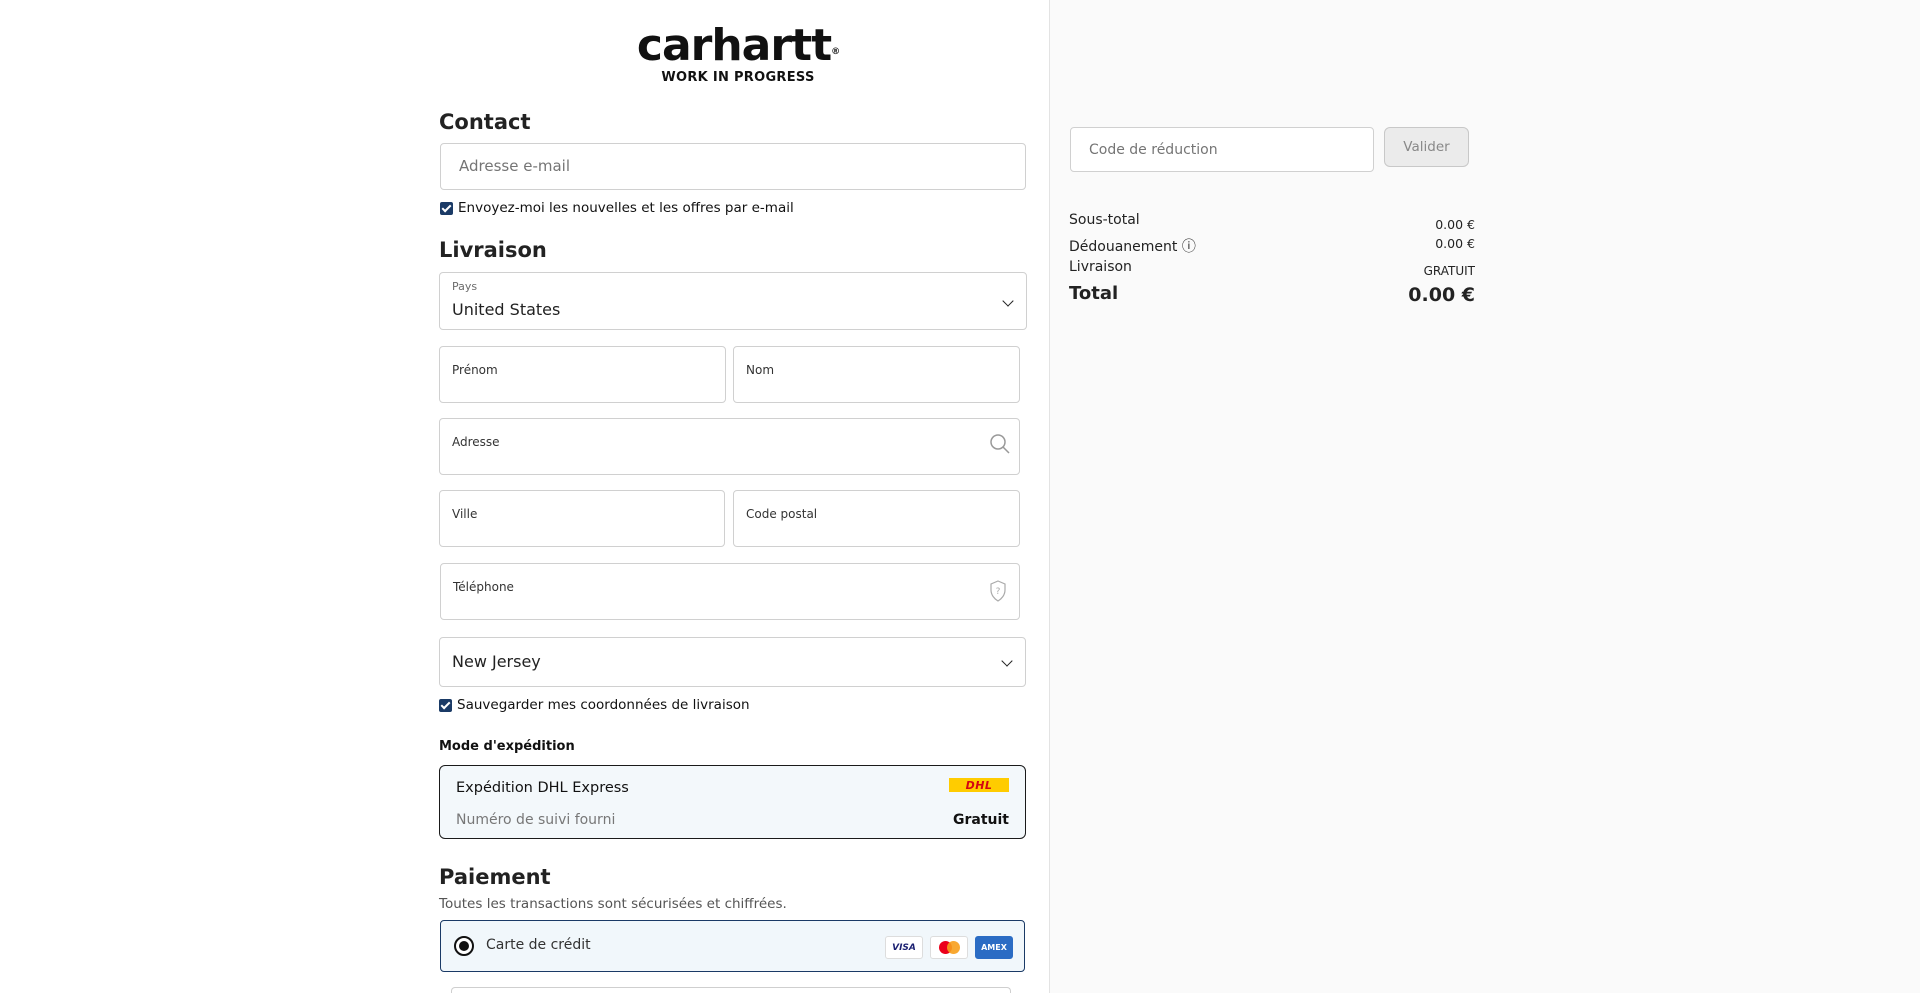  What do you see at coordinates (760, 370) in the screenshot?
I see `last-name-placeholder: Nom` at bounding box center [760, 370].